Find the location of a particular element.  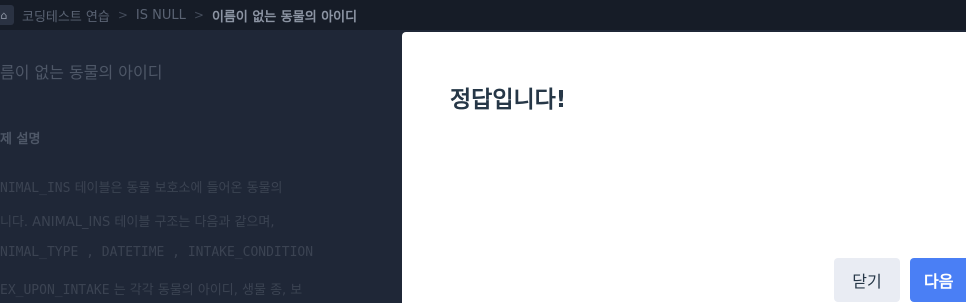

breadcrumb-item-practice: 코딩테스트 연습 is located at coordinates (66, 15).